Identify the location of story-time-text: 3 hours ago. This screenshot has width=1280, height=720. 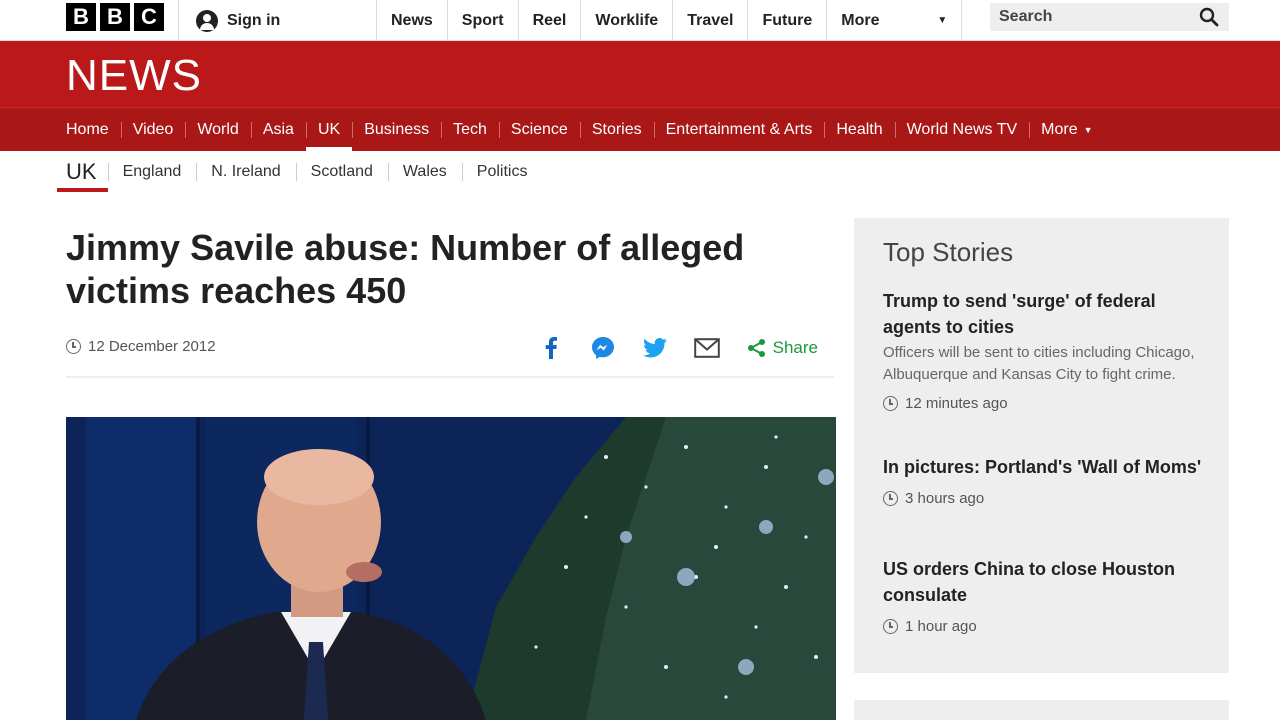
(945, 498).